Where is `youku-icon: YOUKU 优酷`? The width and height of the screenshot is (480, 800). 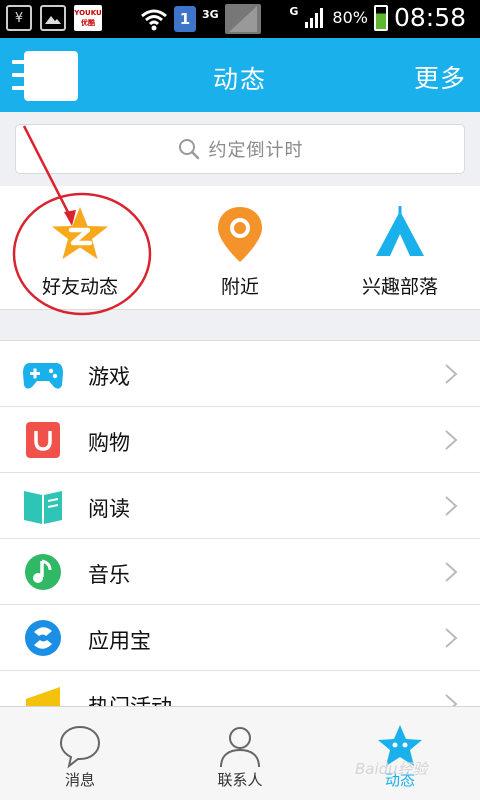 youku-icon: YOUKU 优酷 is located at coordinates (88, 18).